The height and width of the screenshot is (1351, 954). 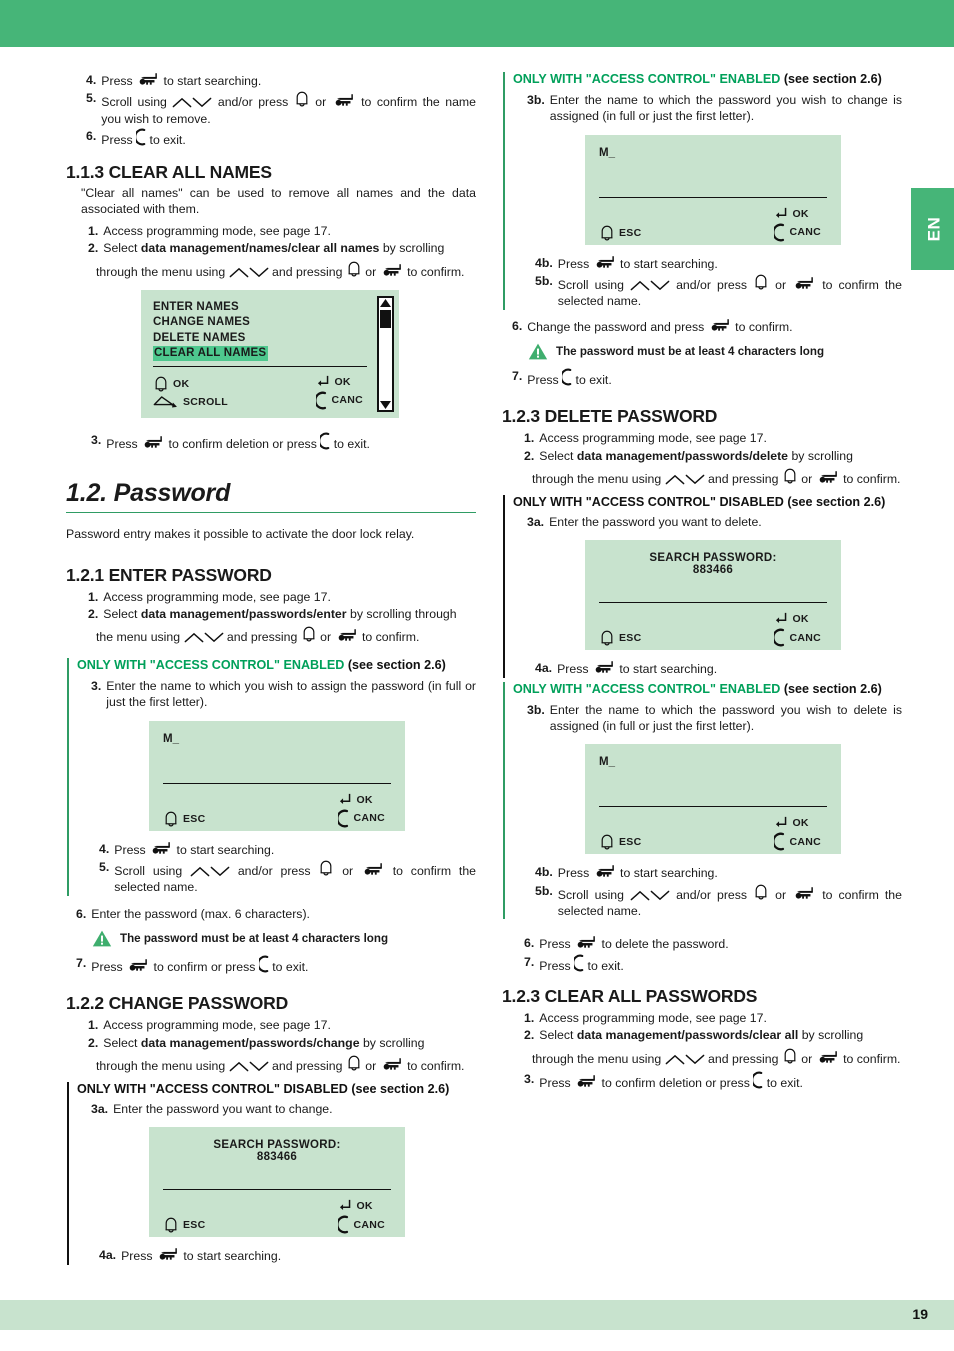 I want to click on line-text: and pressing, so click(x=307, y=1066).